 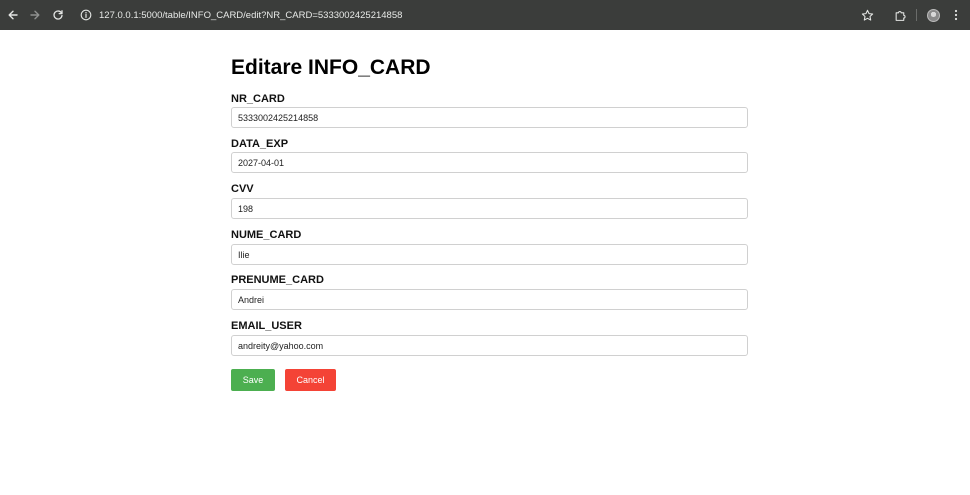 I want to click on avatar, so click(x=933, y=15).